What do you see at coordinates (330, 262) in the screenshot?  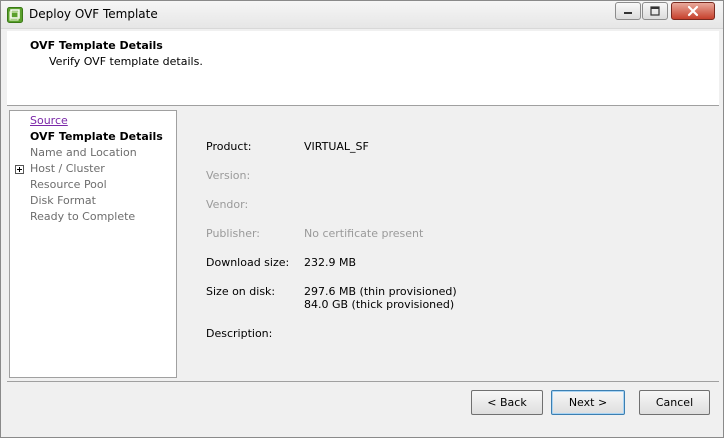 I see `download-size-value: 232.9 MB` at bounding box center [330, 262].